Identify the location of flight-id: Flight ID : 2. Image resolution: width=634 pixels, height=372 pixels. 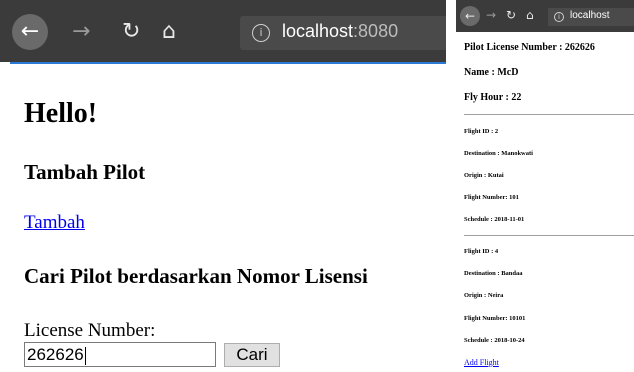
(481, 131).